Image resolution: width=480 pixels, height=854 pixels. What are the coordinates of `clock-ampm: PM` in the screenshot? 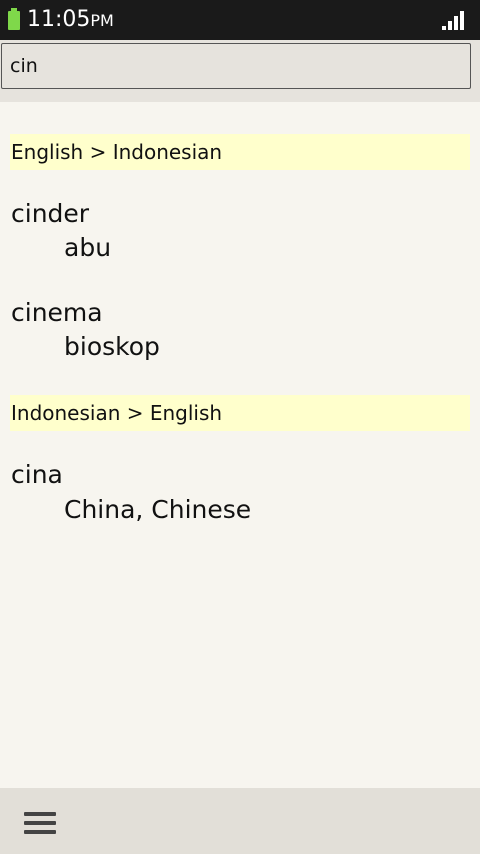 It's located at (102, 20).